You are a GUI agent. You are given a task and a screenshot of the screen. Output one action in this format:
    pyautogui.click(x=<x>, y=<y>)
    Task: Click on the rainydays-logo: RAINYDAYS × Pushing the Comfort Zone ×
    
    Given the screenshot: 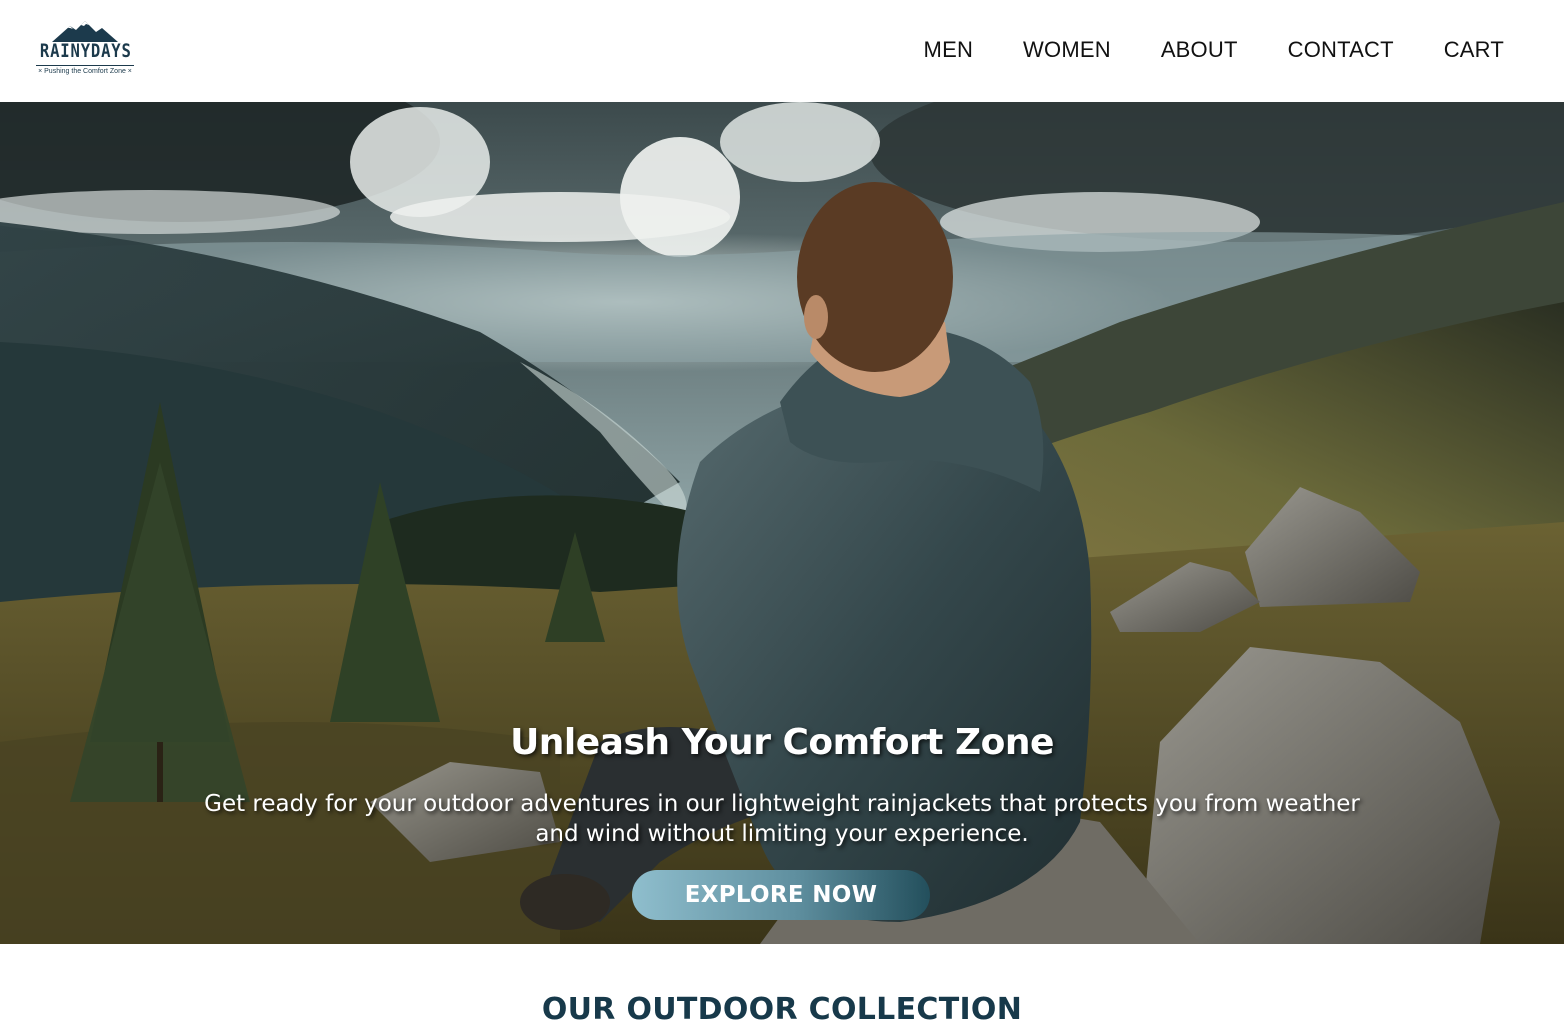 What is the action you would take?
    pyautogui.click(x=85, y=51)
    